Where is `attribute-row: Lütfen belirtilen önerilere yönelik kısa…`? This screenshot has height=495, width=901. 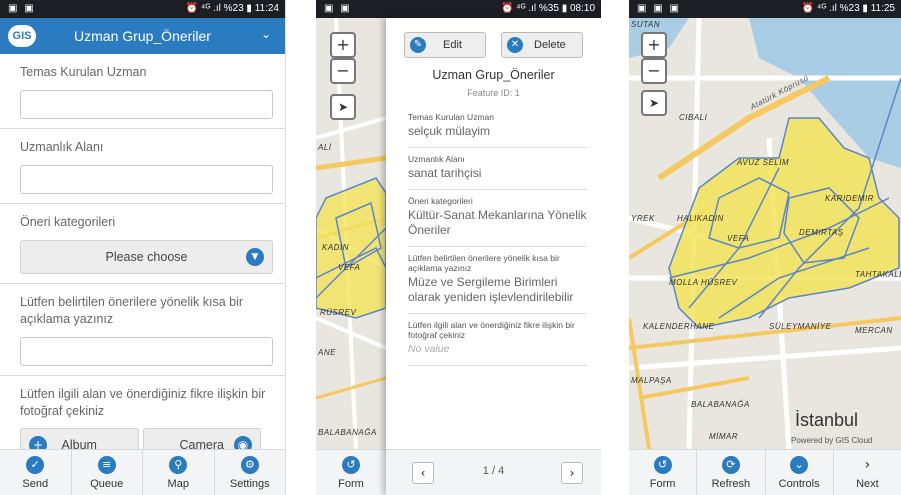 attribute-row: Lütfen belirtilen önerilere yönelik kısa… is located at coordinates (497, 280).